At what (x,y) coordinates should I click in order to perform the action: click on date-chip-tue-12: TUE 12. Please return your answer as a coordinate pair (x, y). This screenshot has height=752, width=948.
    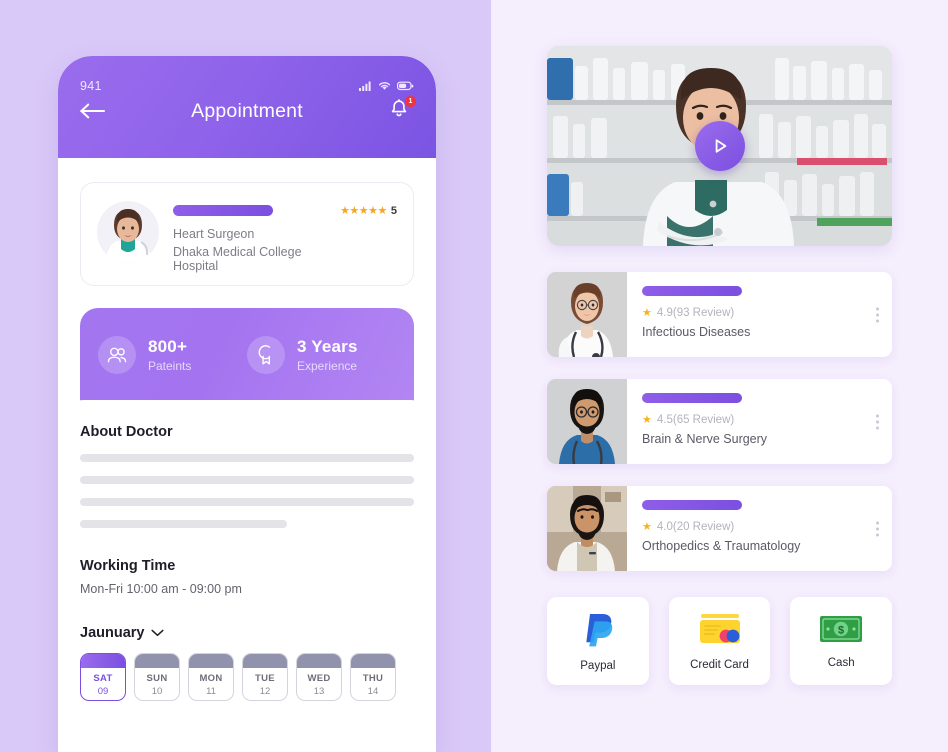
    Looking at the image, I should click on (265, 677).